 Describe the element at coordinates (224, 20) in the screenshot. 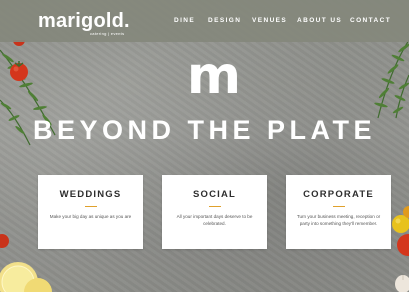

I see `nav-item-design: DESIGN` at that location.